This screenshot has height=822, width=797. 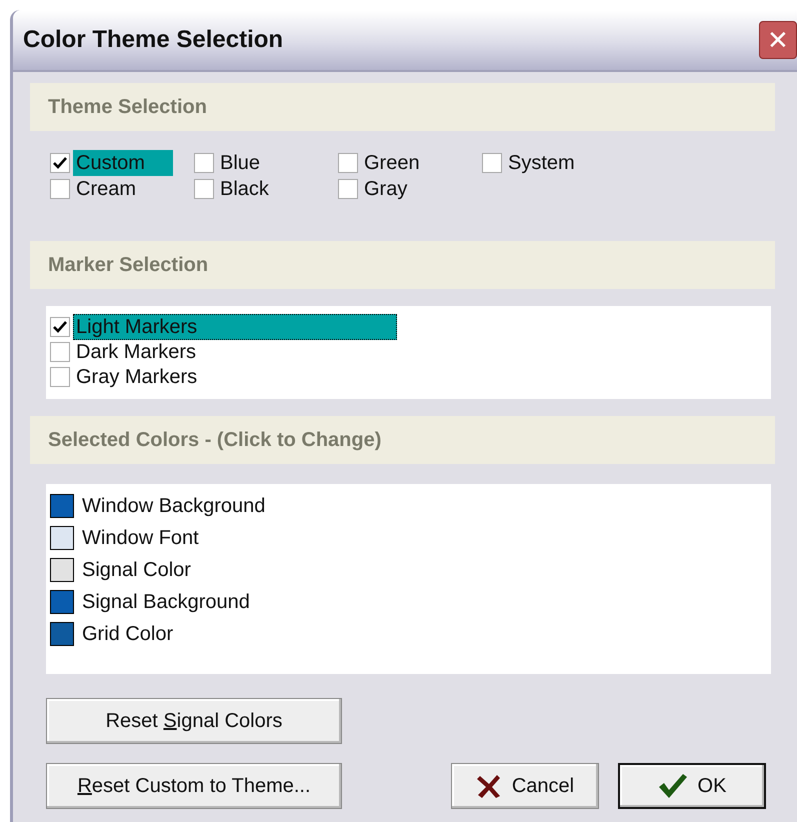 What do you see at coordinates (489, 786) in the screenshot?
I see `cross-icon` at bounding box center [489, 786].